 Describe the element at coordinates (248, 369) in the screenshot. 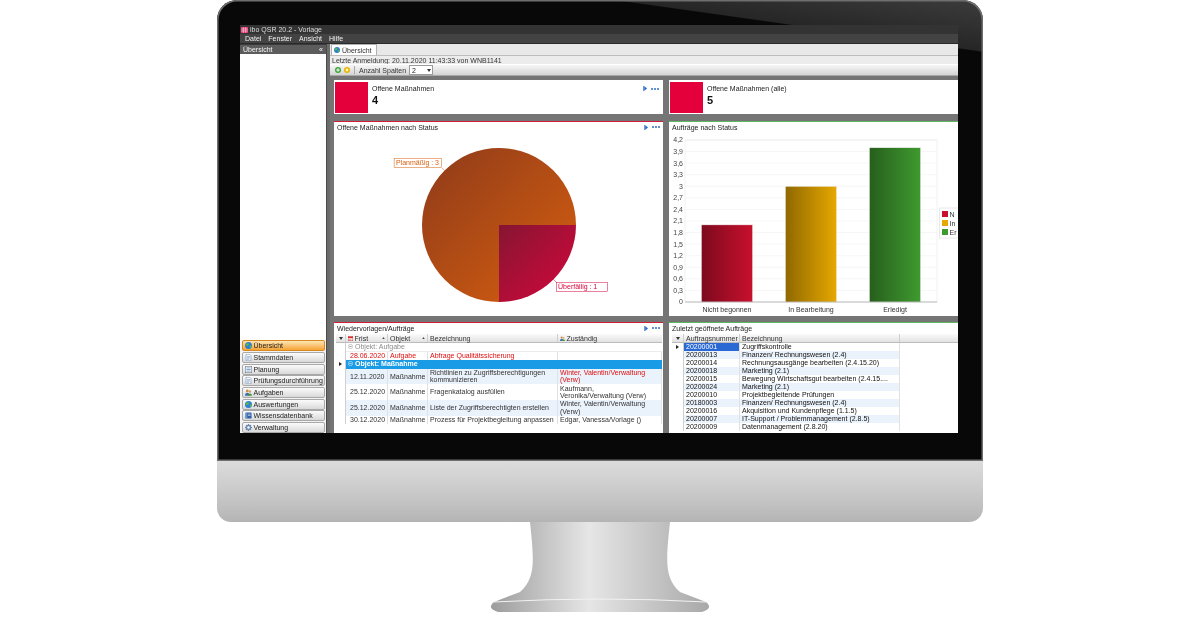

I see `list-icon` at that location.